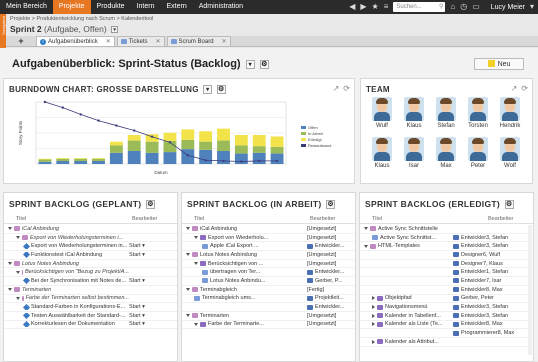 The height and width of the screenshot is (362, 538). I want to click on table-row: Export von Wiederholu... [Umgesetzt], so click(268, 238).